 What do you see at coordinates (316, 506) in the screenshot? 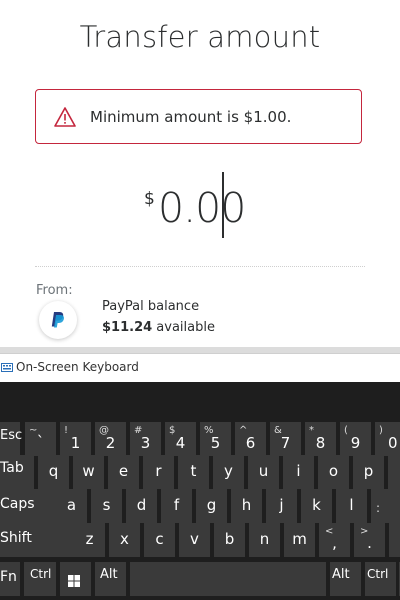
I see `key-k: k` at bounding box center [316, 506].